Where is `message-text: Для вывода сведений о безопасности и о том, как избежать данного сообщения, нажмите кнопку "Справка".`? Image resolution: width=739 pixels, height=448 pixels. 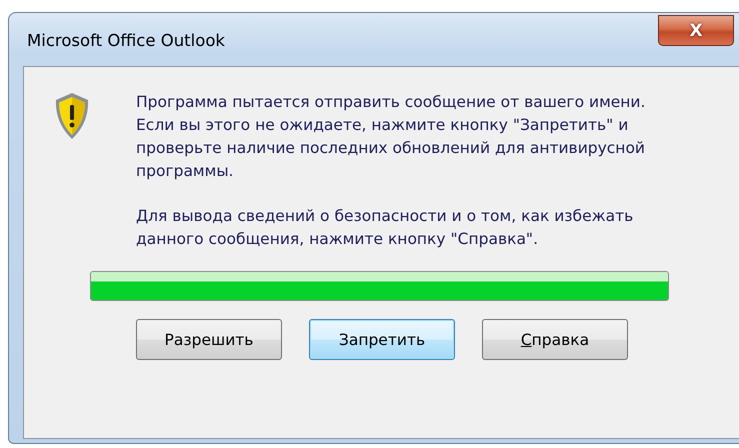 message-text: Для вывода сведений о безопасности и о том, как избежать данного сообщения, нажмите кнопку "Справка". is located at coordinates (385, 228).